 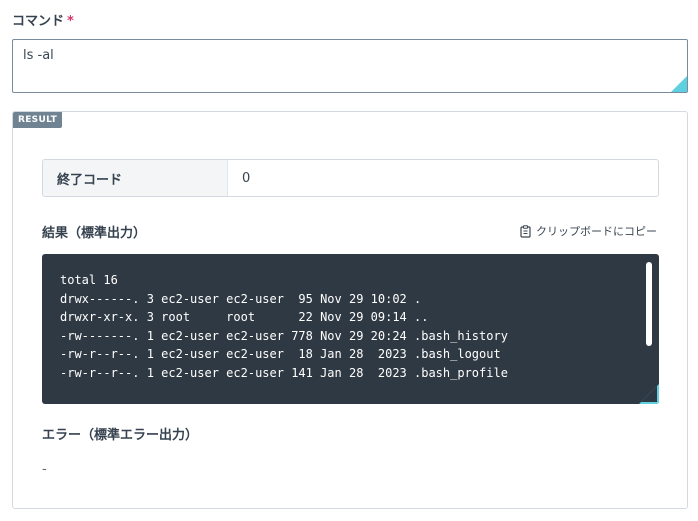 What do you see at coordinates (70, 21) in the screenshot?
I see `required-mark: *` at bounding box center [70, 21].